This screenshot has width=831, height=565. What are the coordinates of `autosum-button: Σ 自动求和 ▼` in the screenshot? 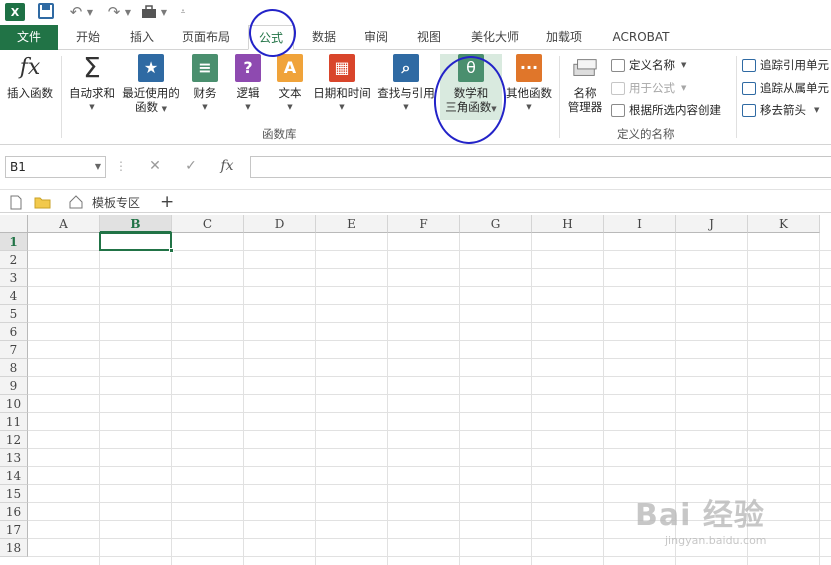 It's located at (92, 84).